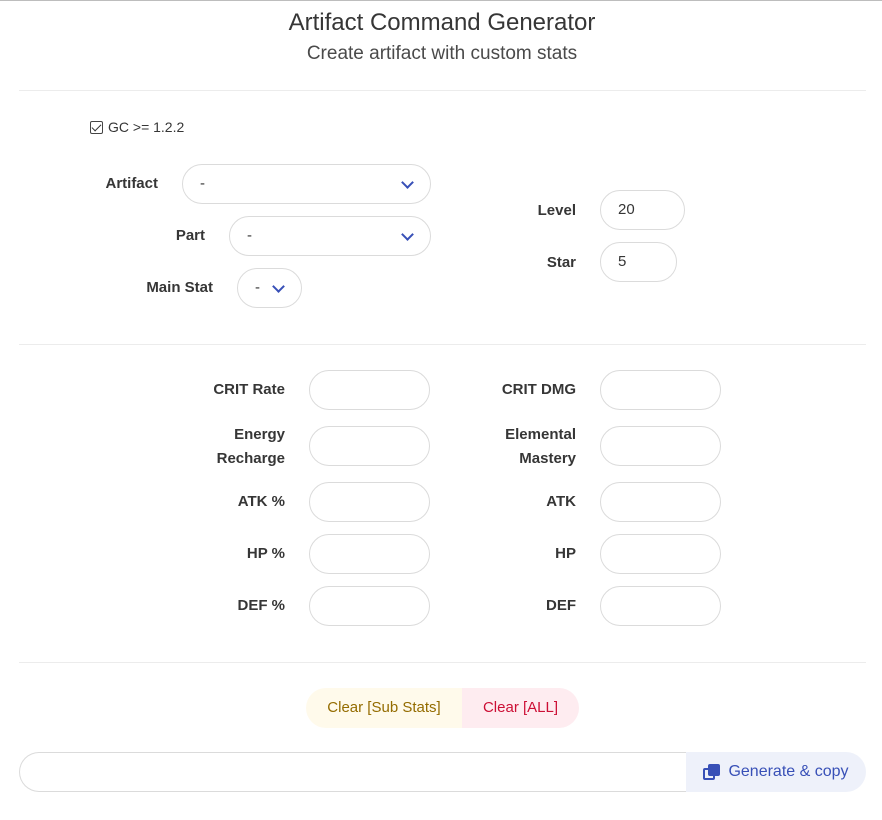 Image resolution: width=882 pixels, height=820 pixels. What do you see at coordinates (257, 287) in the screenshot?
I see `main-stat-select-value: -` at bounding box center [257, 287].